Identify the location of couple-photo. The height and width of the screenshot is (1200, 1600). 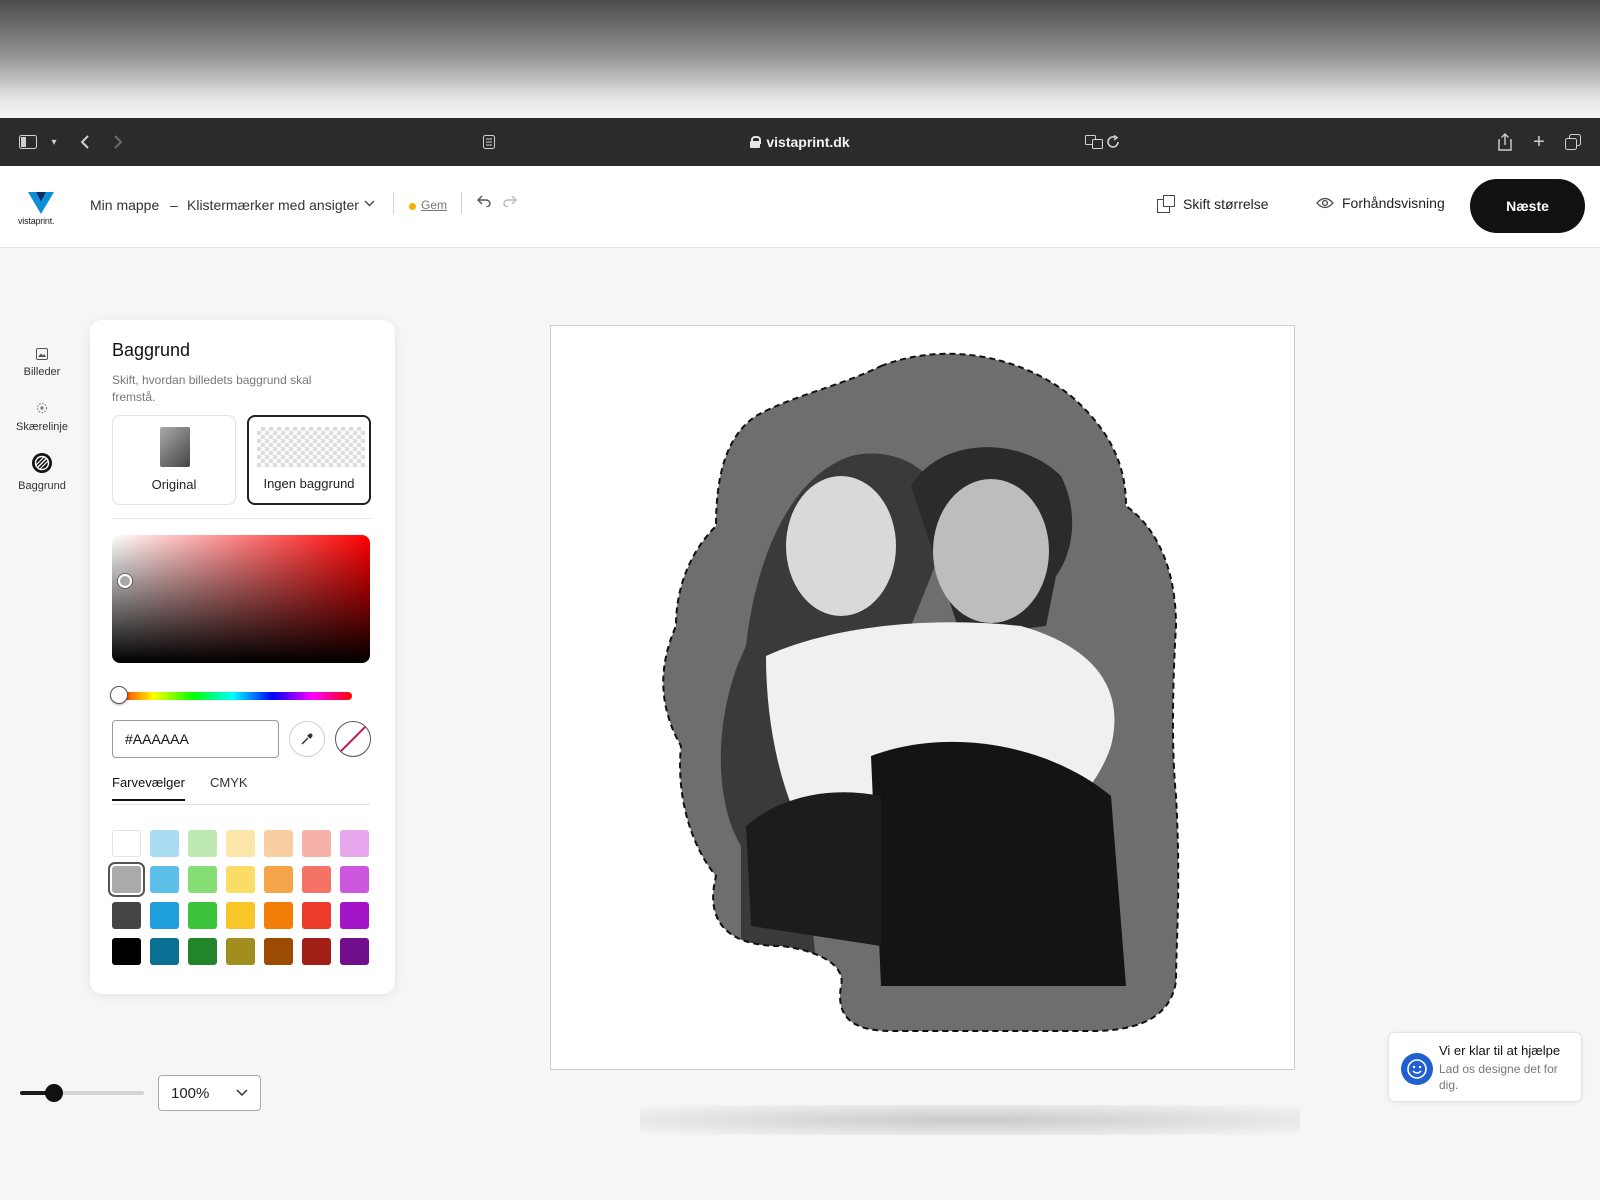
(923, 731).